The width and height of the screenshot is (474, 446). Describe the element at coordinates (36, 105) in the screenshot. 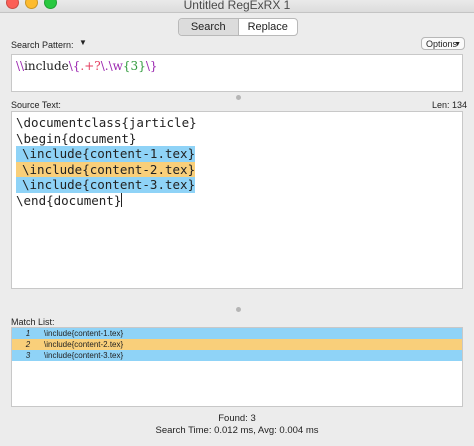

I see `source-text-label: Source Text:` at that location.